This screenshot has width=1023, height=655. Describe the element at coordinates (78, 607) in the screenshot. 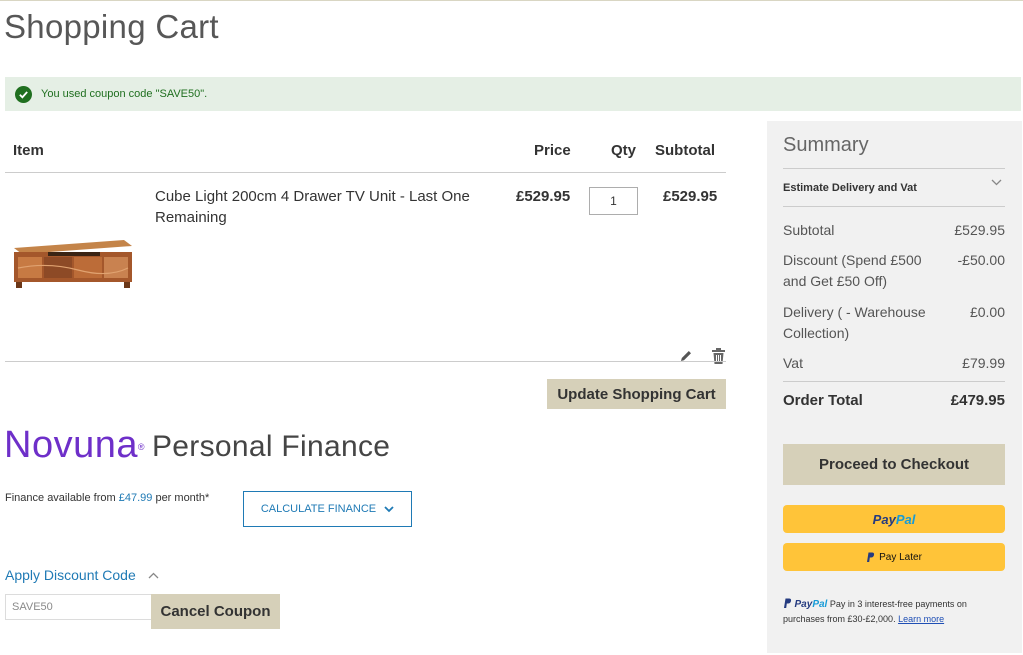

I see `discount-code-input` at that location.